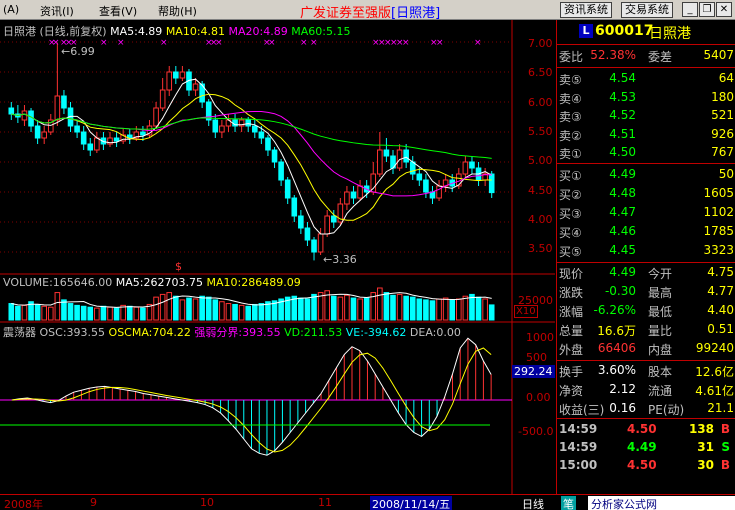 Image resolution: width=735 pixels, height=510 pixels. What do you see at coordinates (82, 51) in the screenshot?
I see `annotation-high-value: 6.99` at bounding box center [82, 51].